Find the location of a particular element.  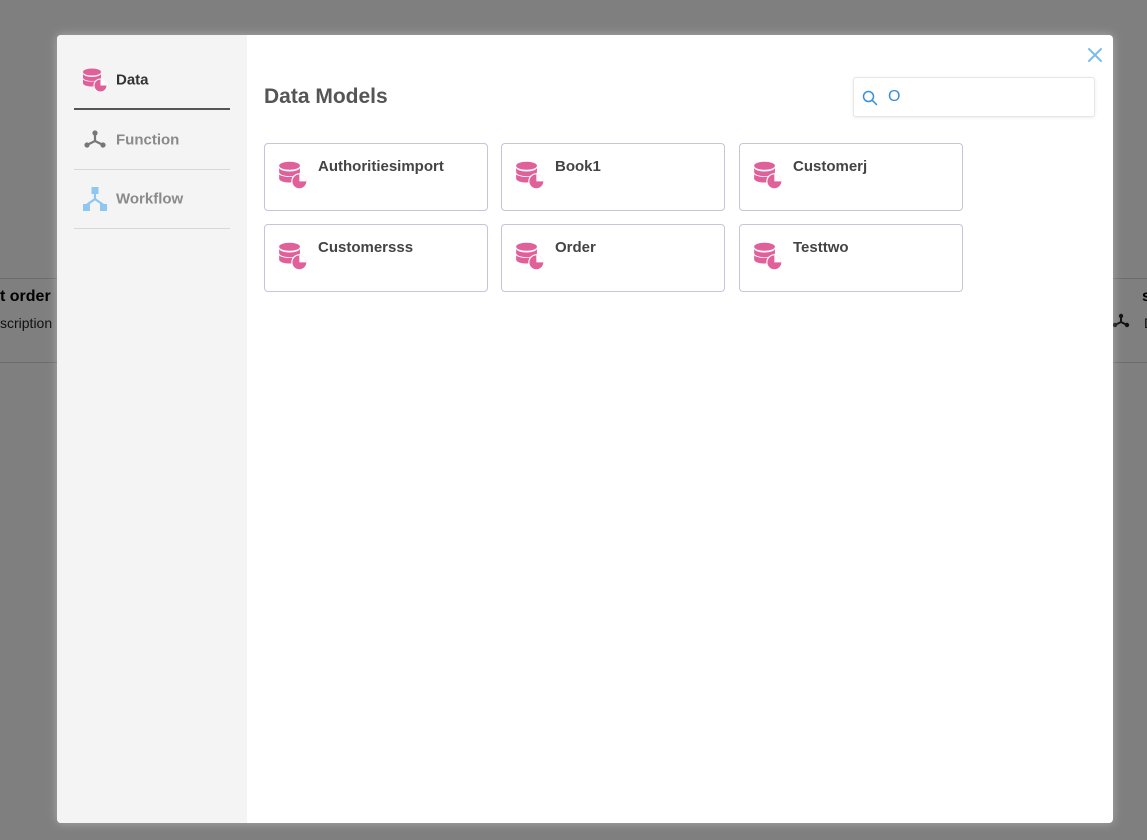

data-model-card-testtwo: Testtwo is located at coordinates (851, 258).